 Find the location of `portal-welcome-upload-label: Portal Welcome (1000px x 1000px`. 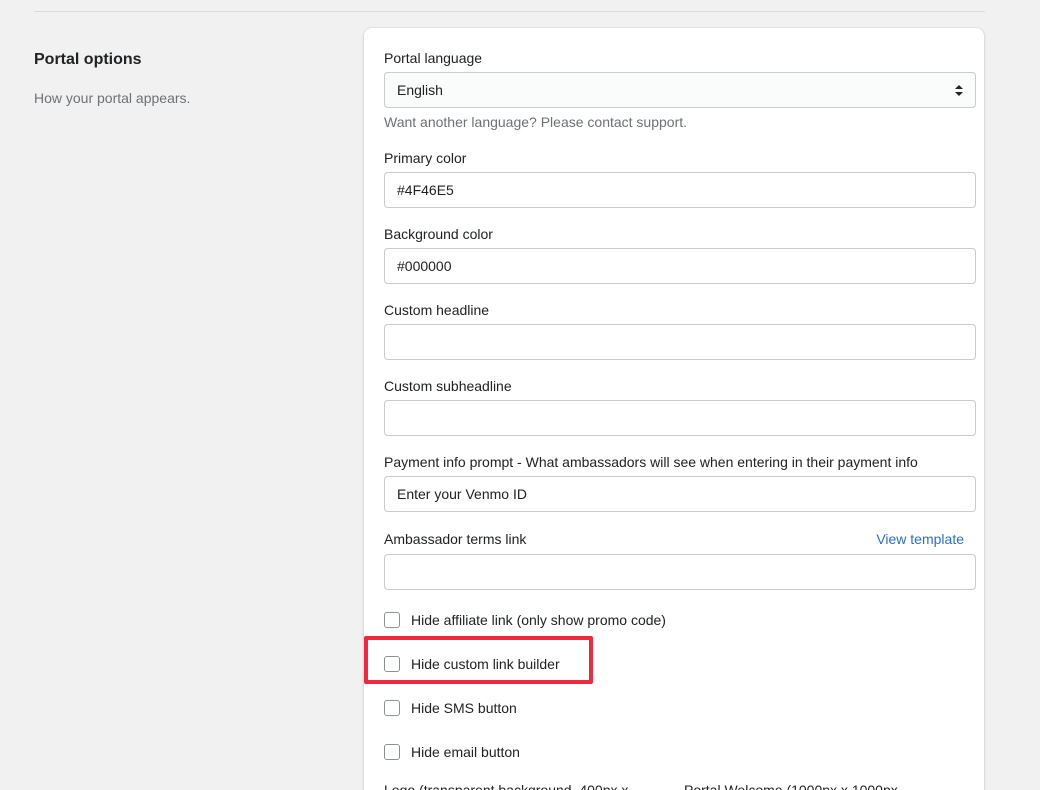

portal-welcome-upload-label: Portal Welcome (1000px x 1000px is located at coordinates (791, 786).